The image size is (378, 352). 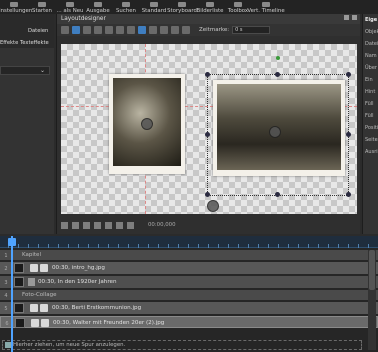 I want to click on menu-item-4: Suchen, so click(x=126, y=7).